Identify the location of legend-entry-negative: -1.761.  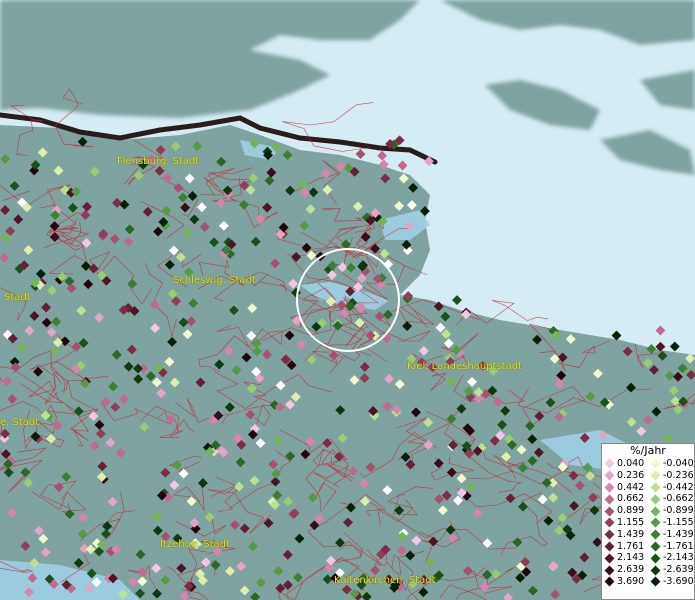
(671, 547).